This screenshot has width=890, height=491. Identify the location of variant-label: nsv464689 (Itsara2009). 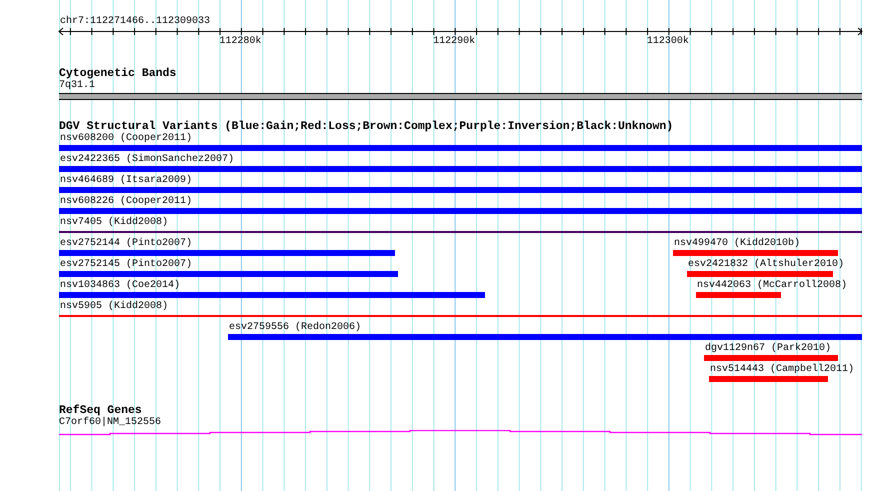
(126, 180).